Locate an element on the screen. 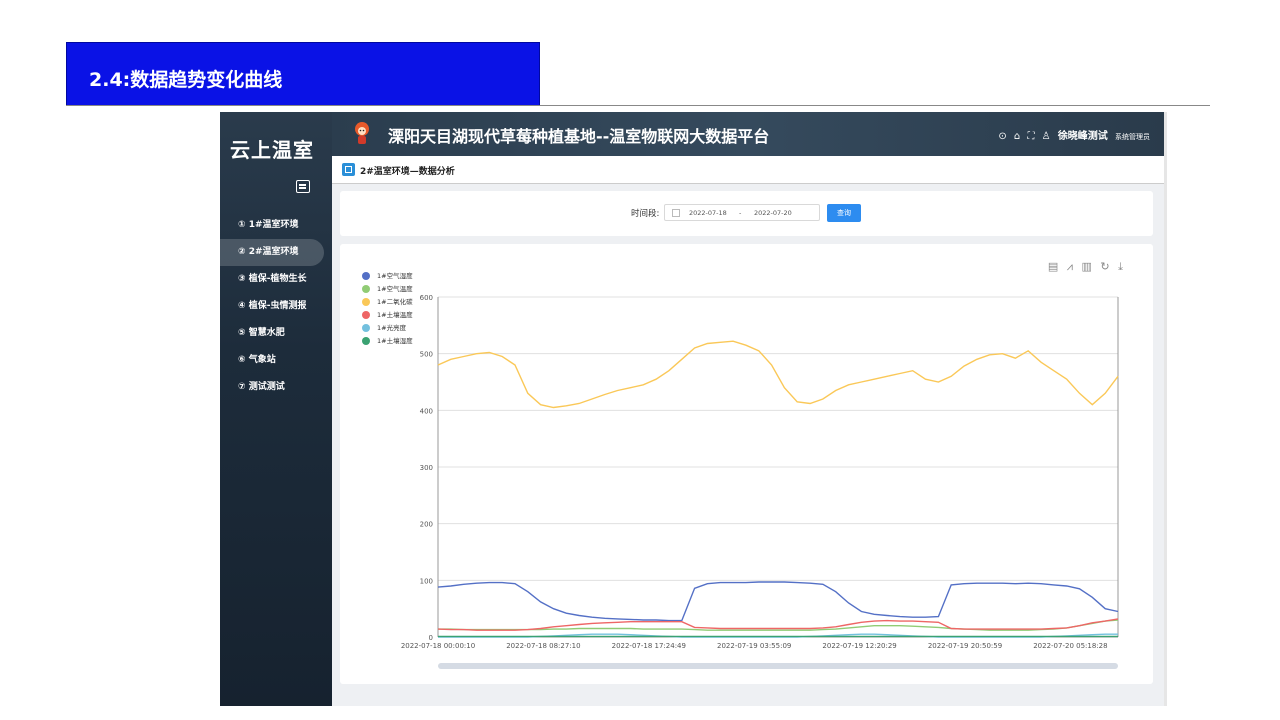  back-icon: ⊙ is located at coordinates (1002, 136).